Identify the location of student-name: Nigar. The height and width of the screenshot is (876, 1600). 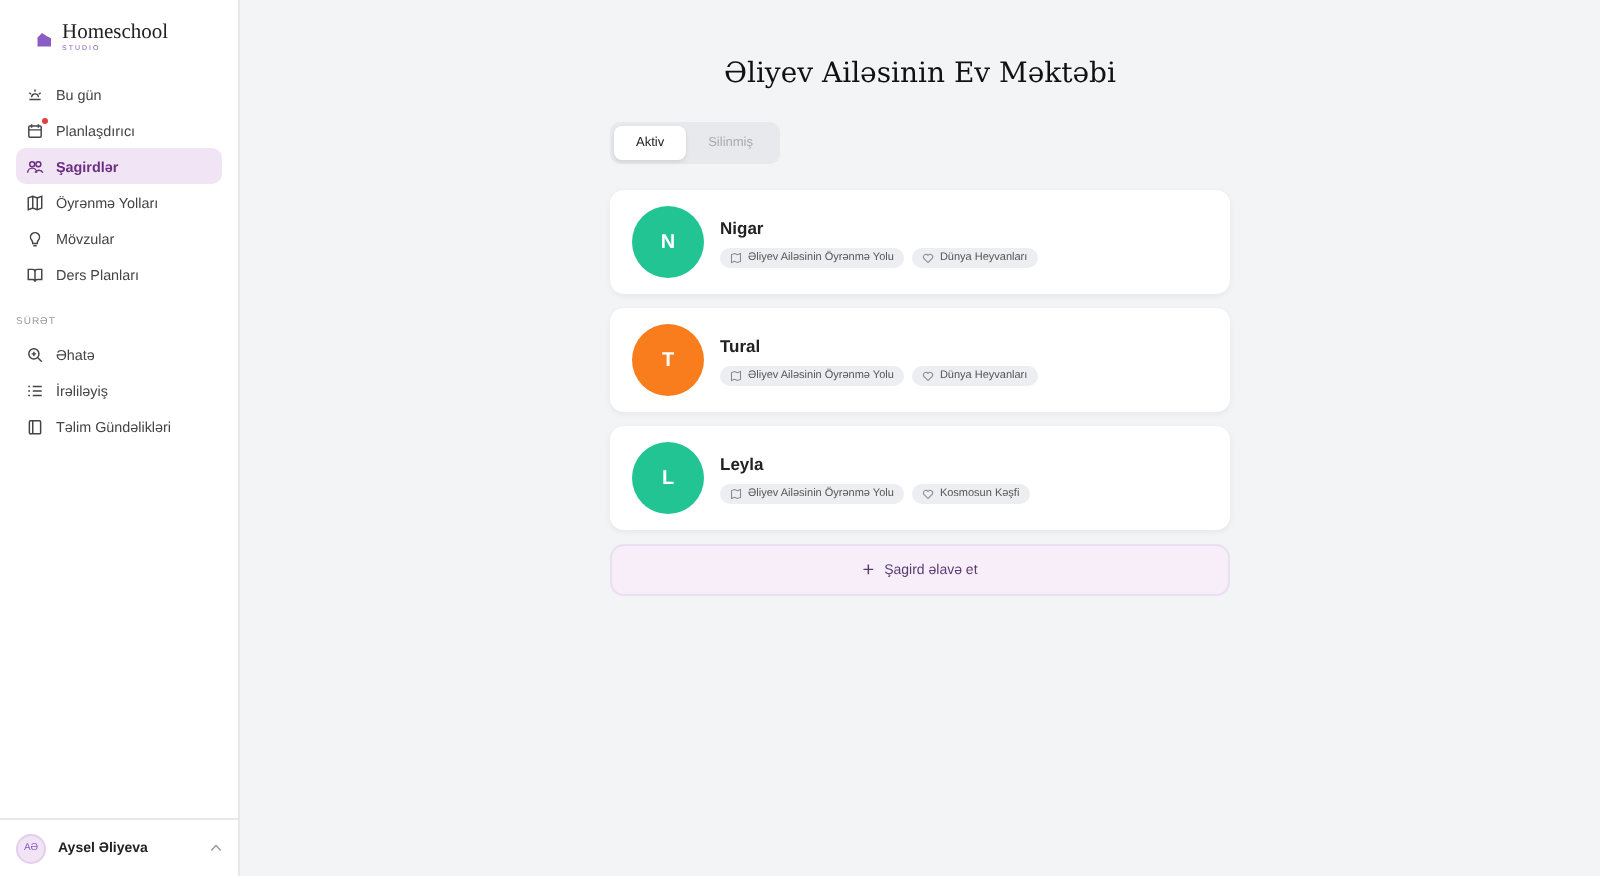
(743, 227).